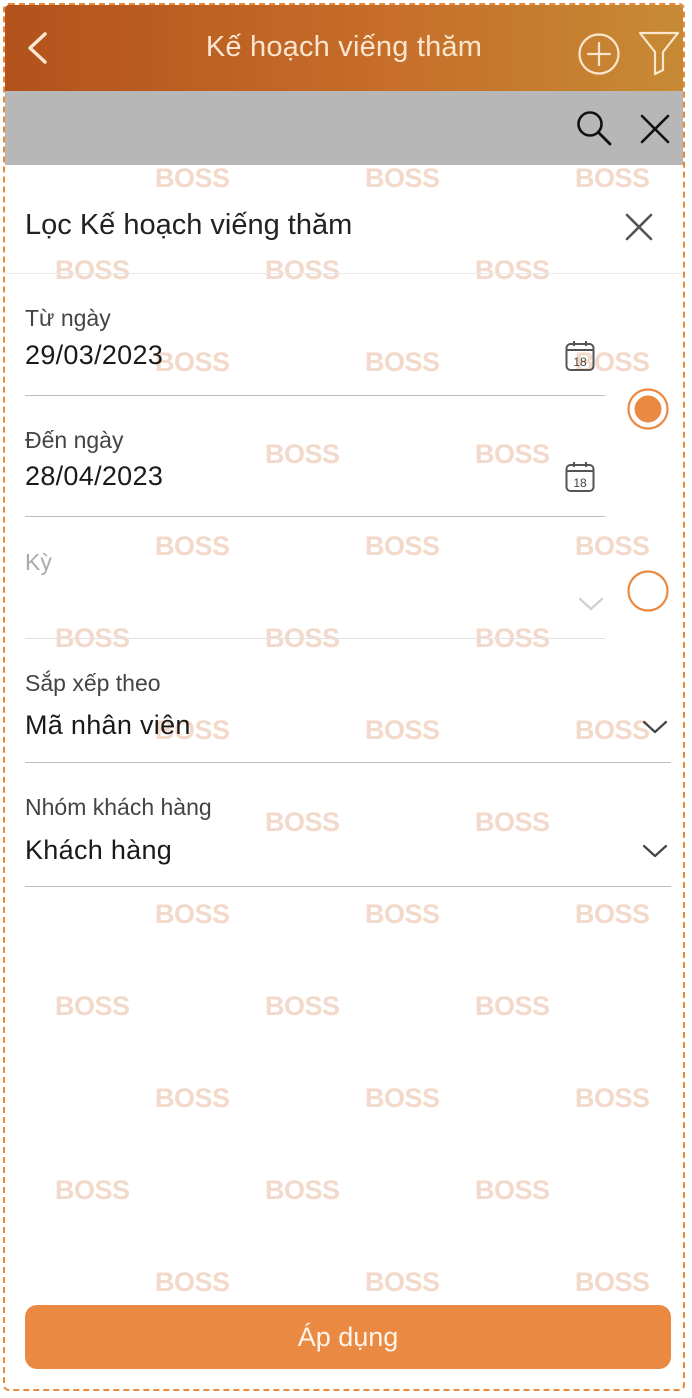 The width and height of the screenshot is (692, 1398). Describe the element at coordinates (94, 355) in the screenshot. I see `from-date-value: 29/03/2023` at that location.